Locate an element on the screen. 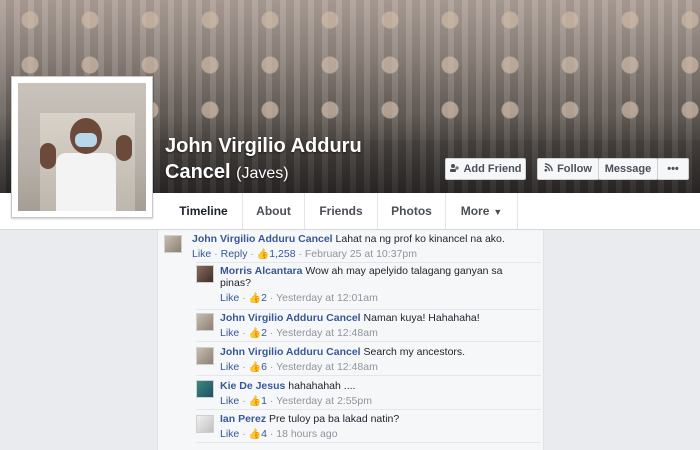 The width and height of the screenshot is (700, 450). comment-text-line2: pinas? is located at coordinates (235, 283).